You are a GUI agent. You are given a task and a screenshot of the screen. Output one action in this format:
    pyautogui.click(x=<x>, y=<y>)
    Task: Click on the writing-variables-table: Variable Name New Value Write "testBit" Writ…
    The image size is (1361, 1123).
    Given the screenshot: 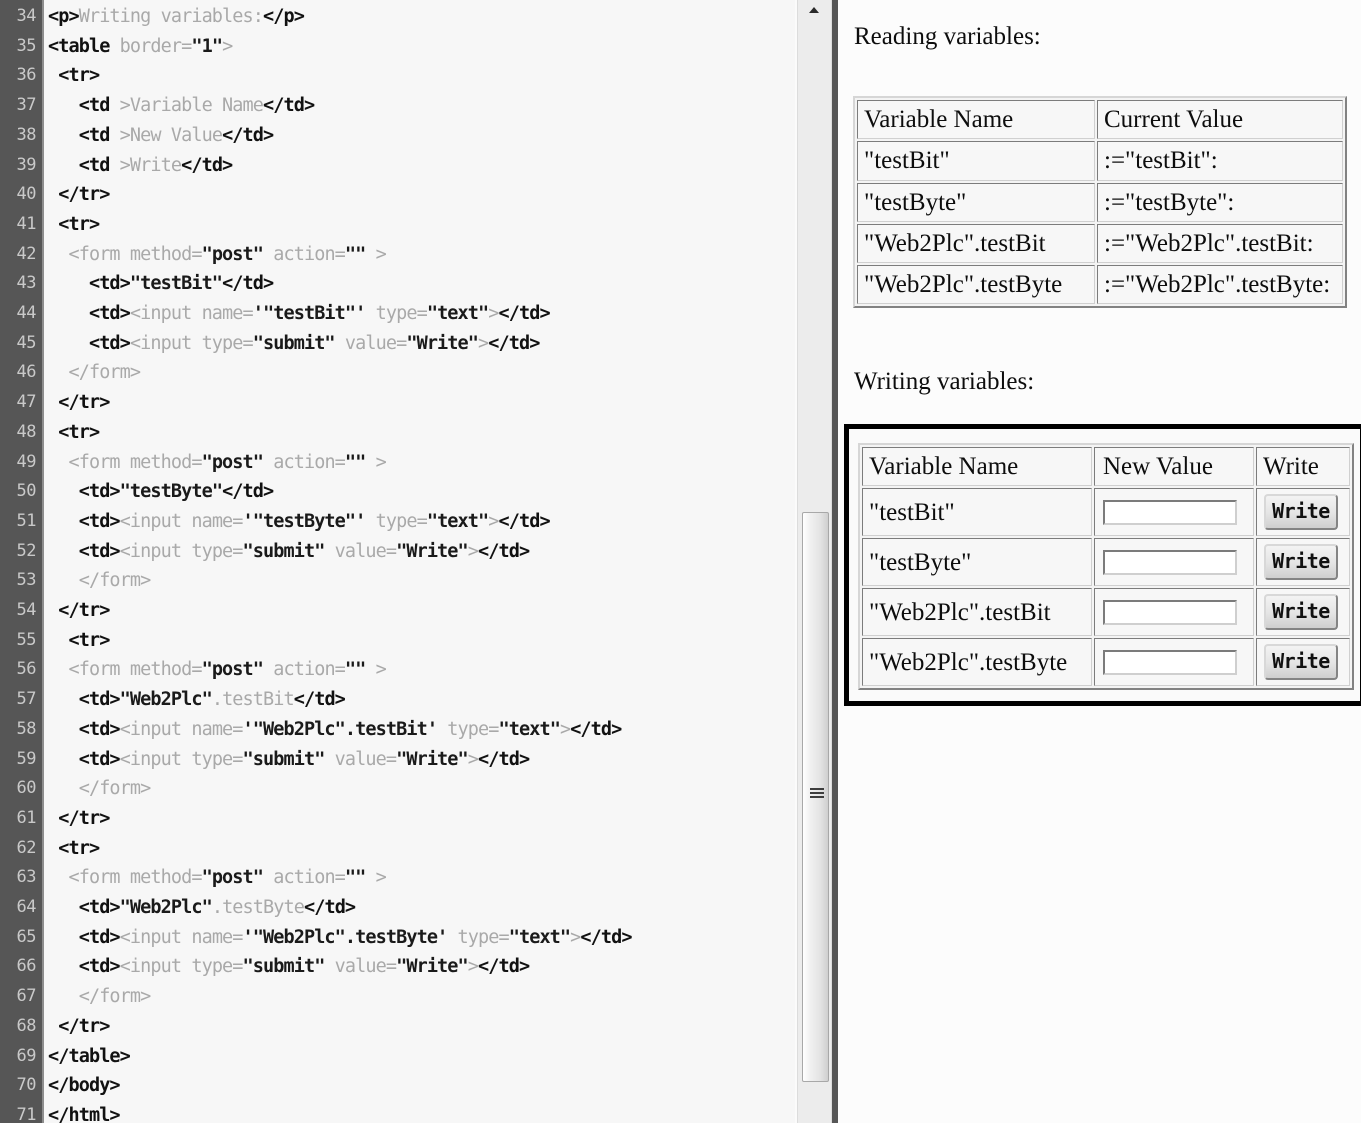 What is the action you would take?
    pyautogui.click(x=1106, y=567)
    